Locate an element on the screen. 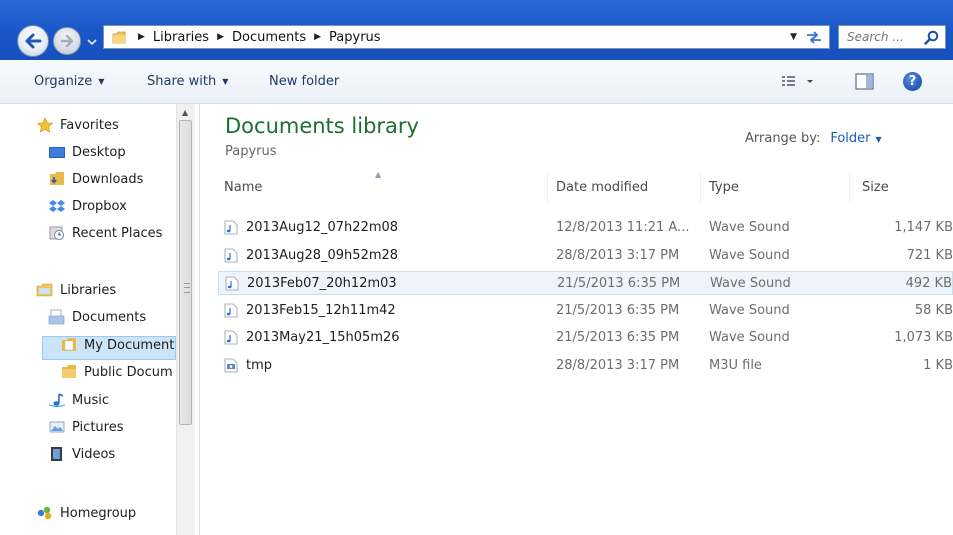 The image size is (953, 535). tree-item-music: Music is located at coordinates (78, 400).